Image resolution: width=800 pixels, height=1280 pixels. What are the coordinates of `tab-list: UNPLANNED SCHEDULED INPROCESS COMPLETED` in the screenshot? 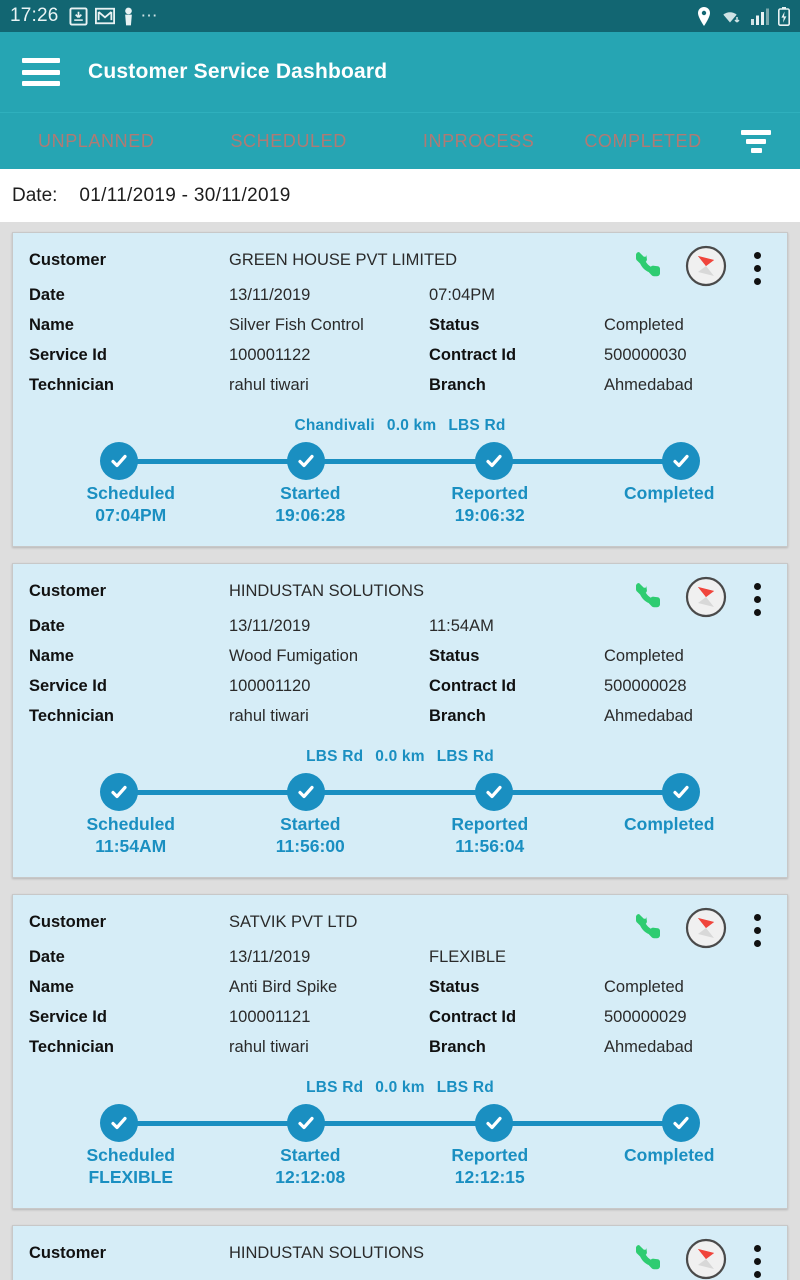 It's located at (362, 141).